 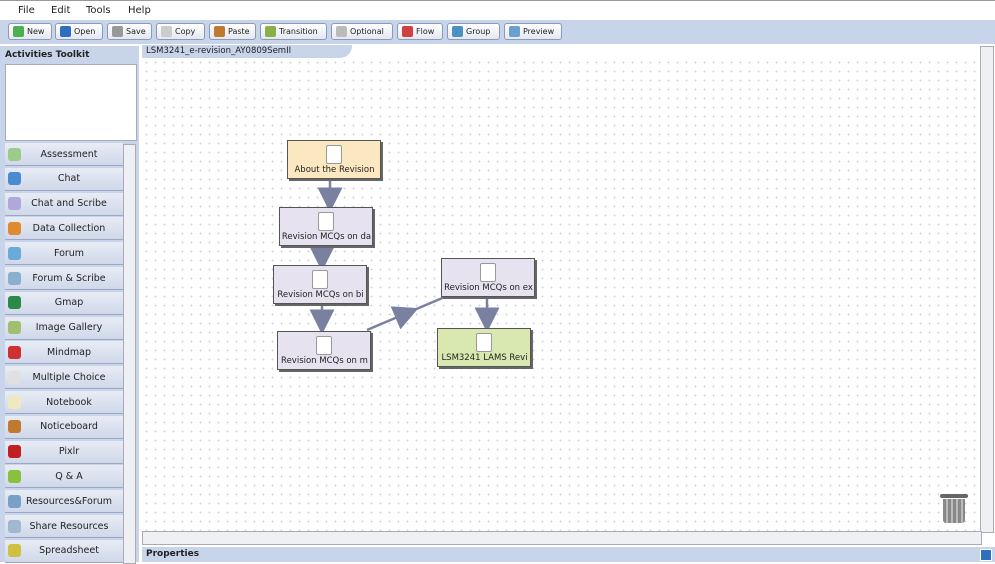 I want to click on toolkit-item-label: Chat and Scribe, so click(x=69, y=204).